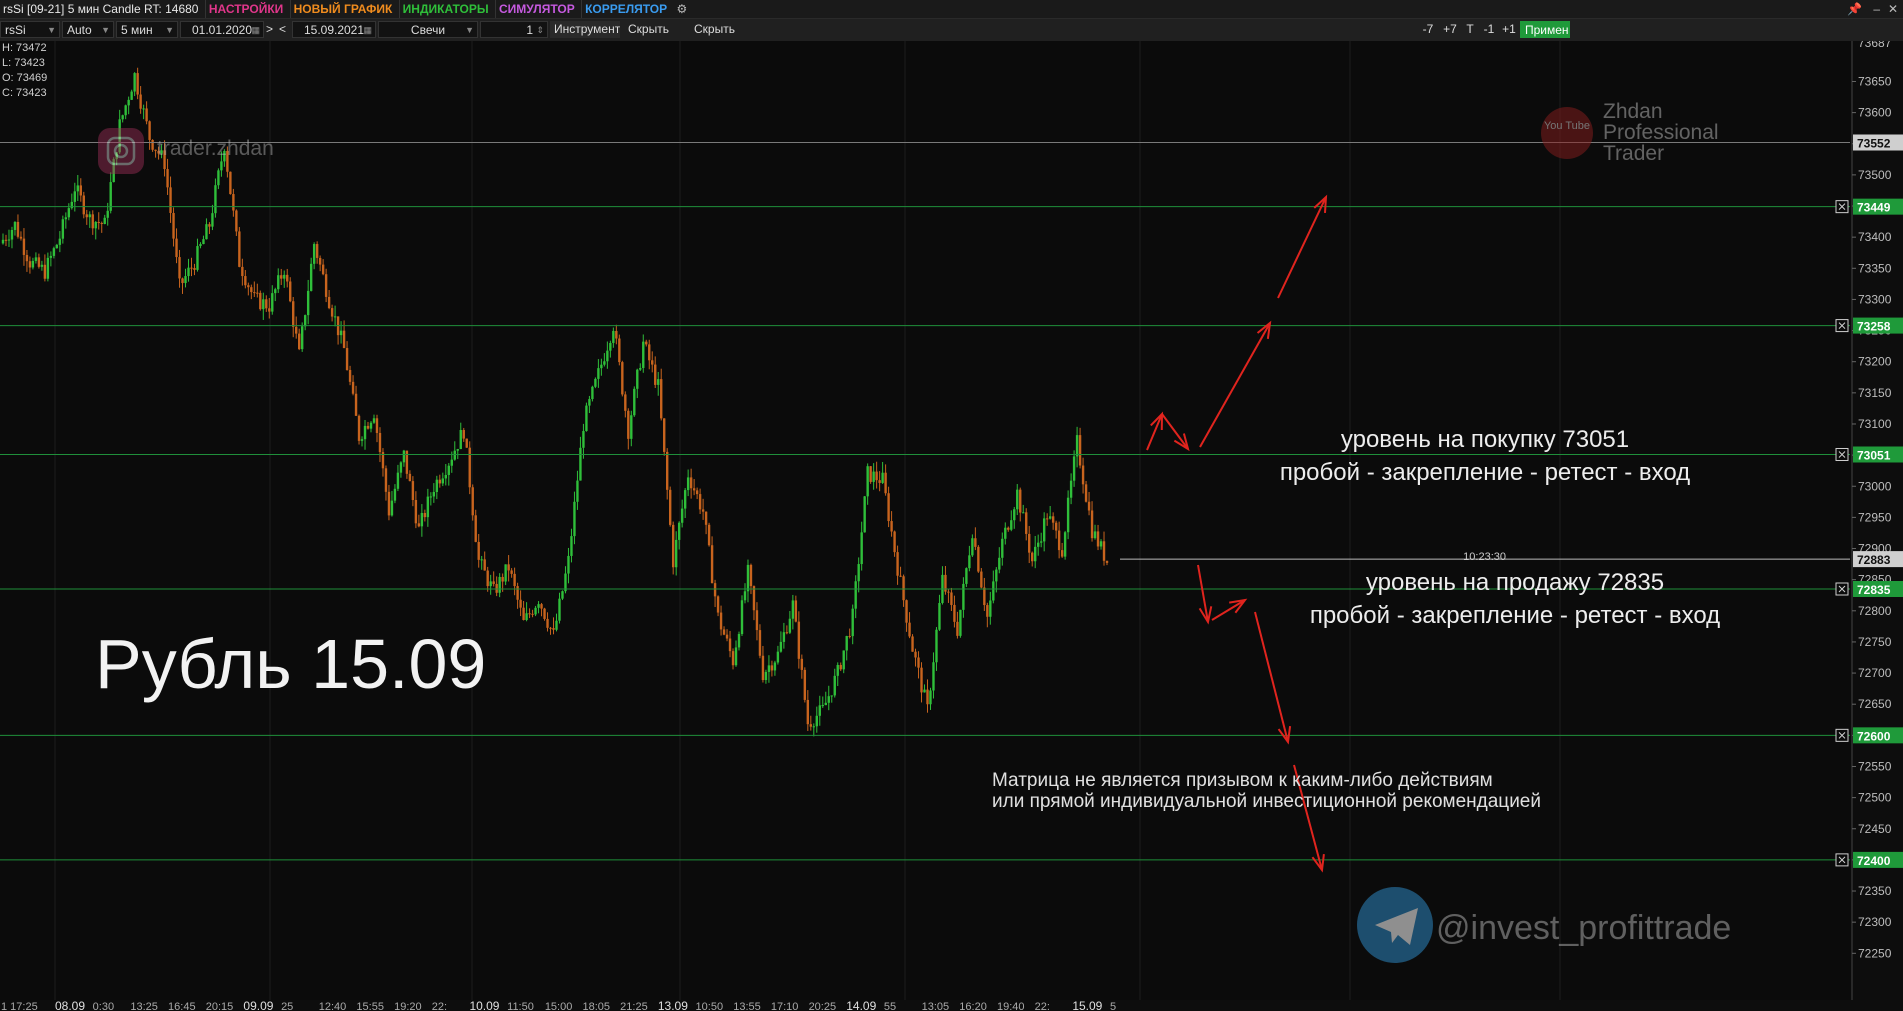 The width and height of the screenshot is (1903, 1011). I want to click on scale-select: Auto ▼, so click(88, 29).